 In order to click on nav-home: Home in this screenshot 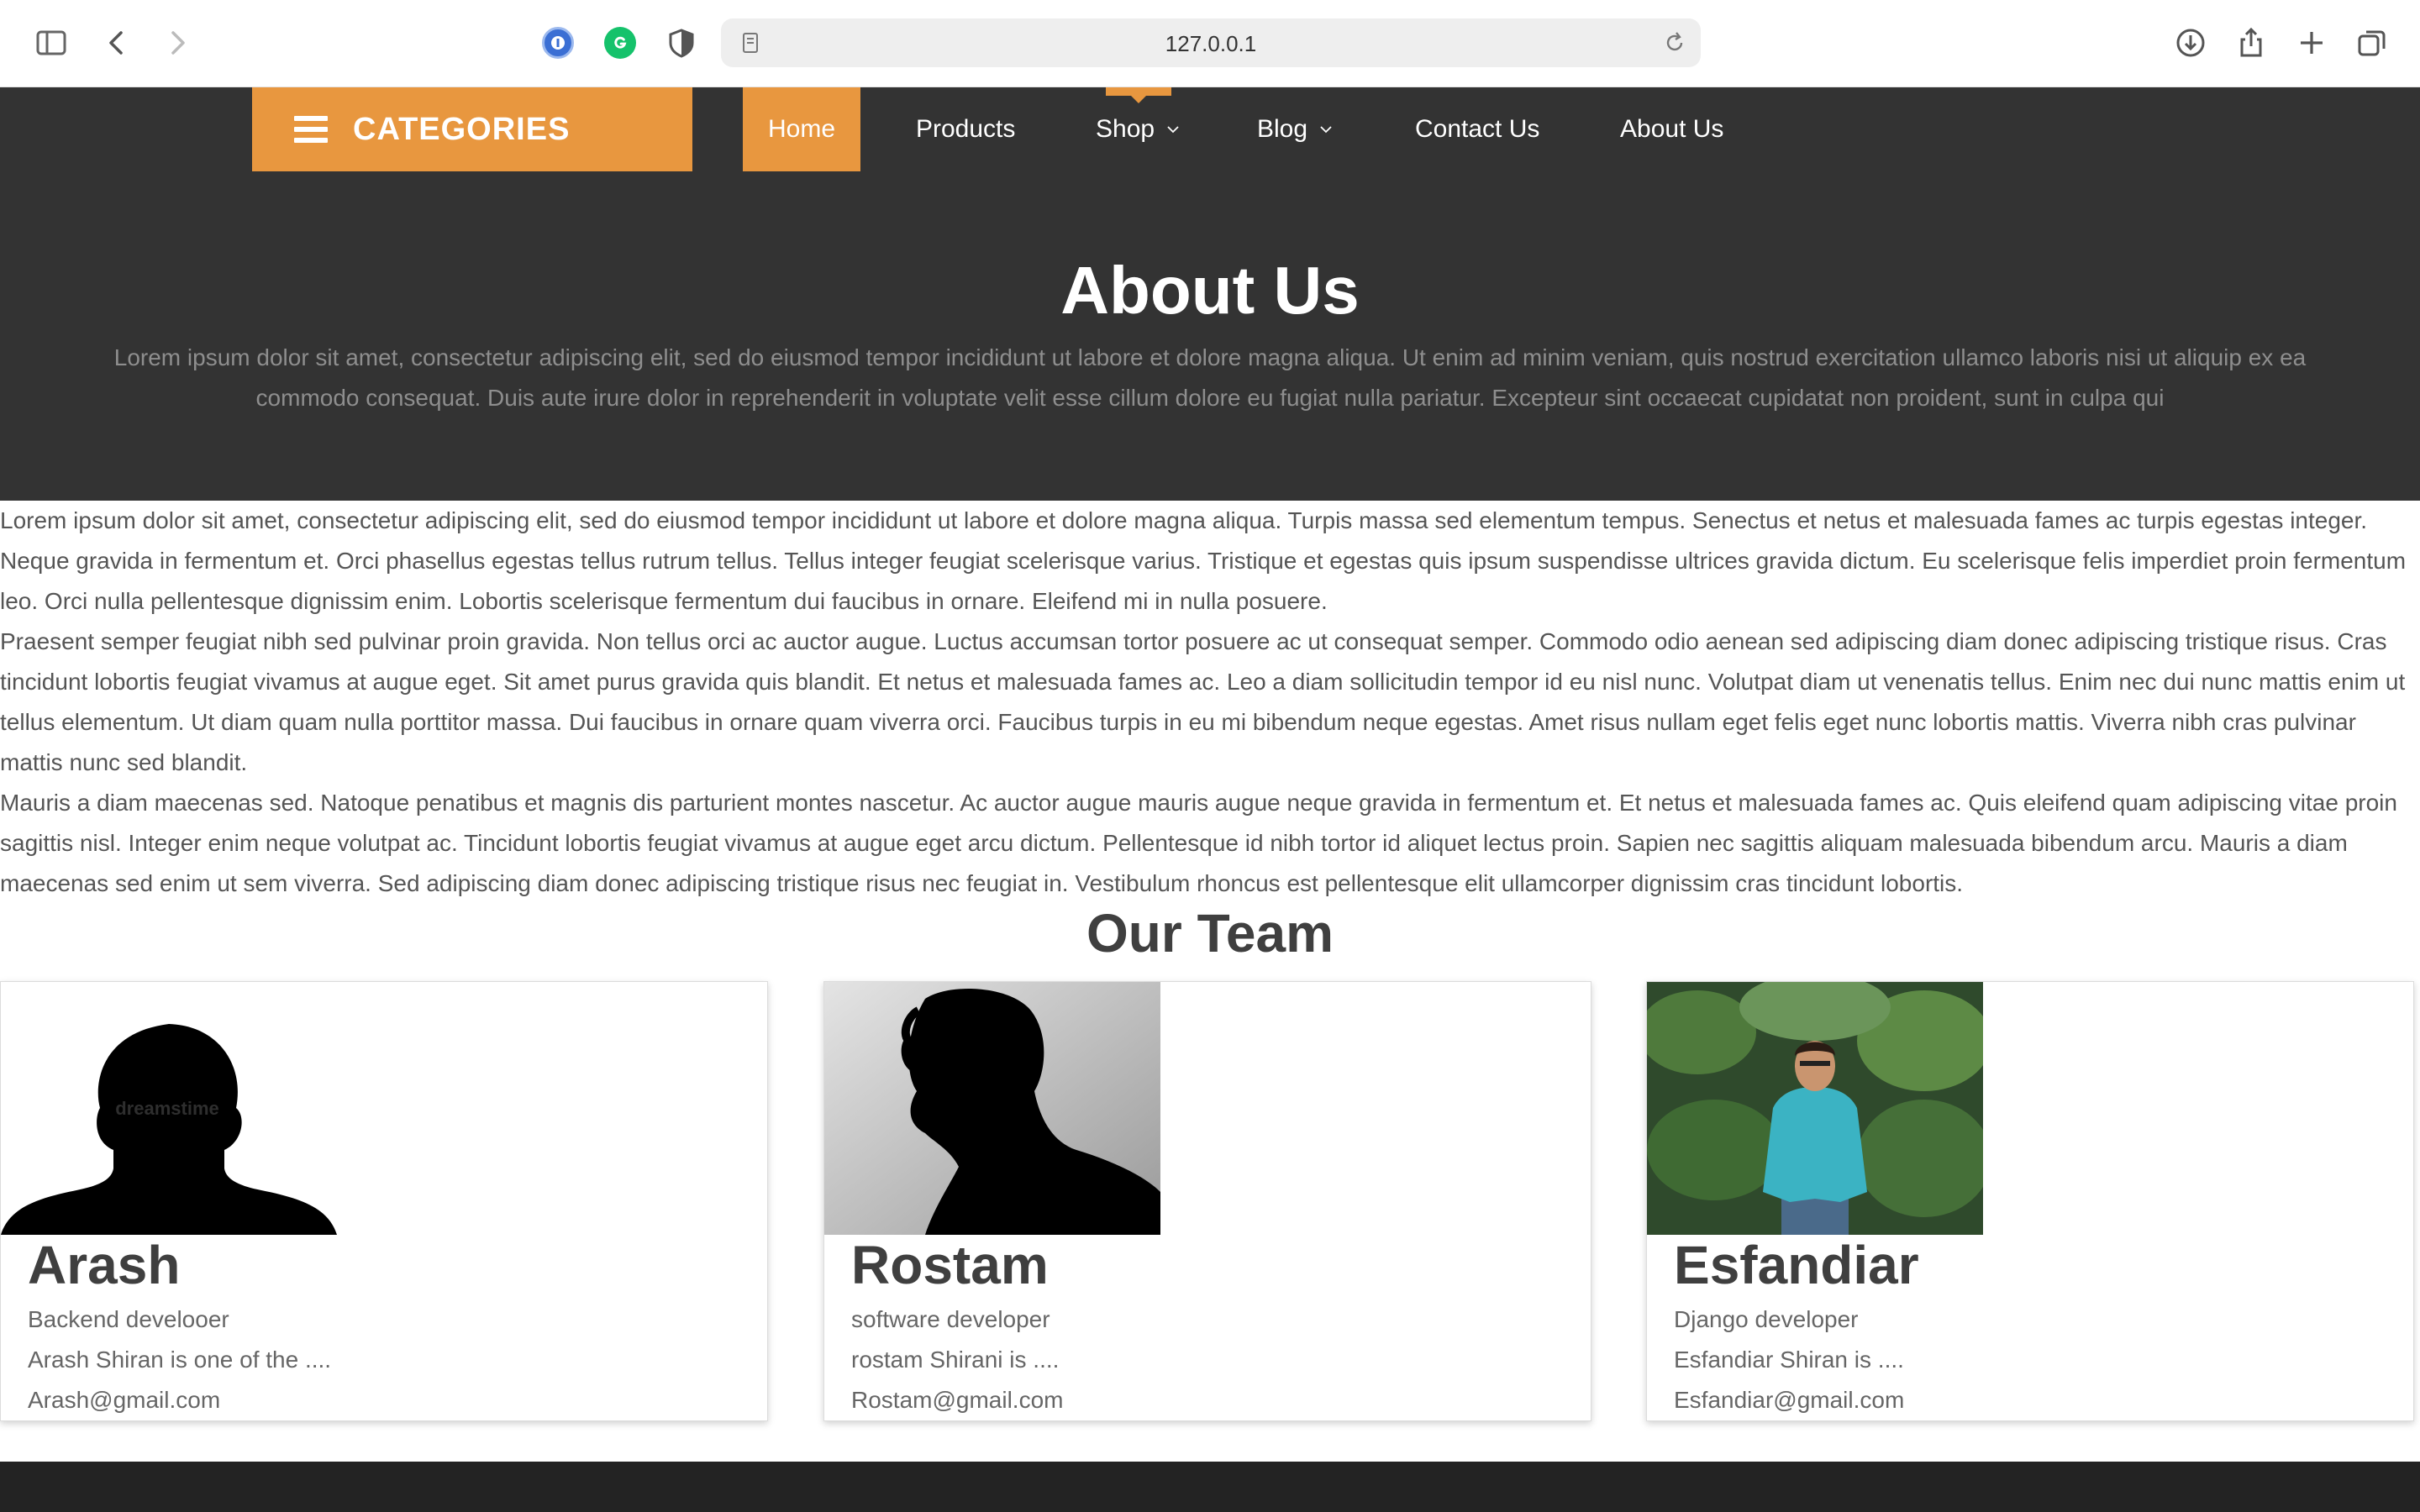, I will do `click(801, 129)`.